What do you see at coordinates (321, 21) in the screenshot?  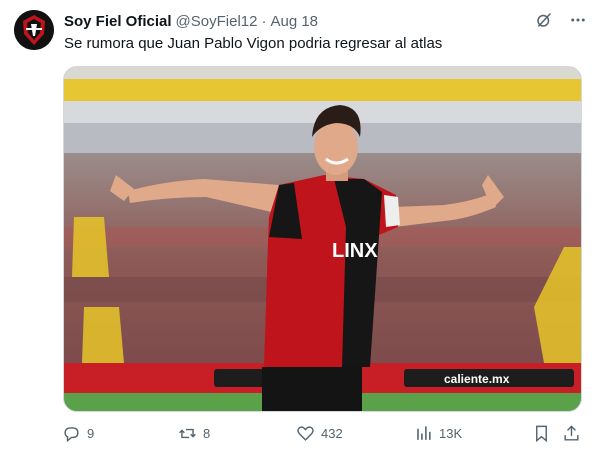 I see `tweet-header: Soy Fiel Oficial @SoyFiel12 · Aug 18` at bounding box center [321, 21].